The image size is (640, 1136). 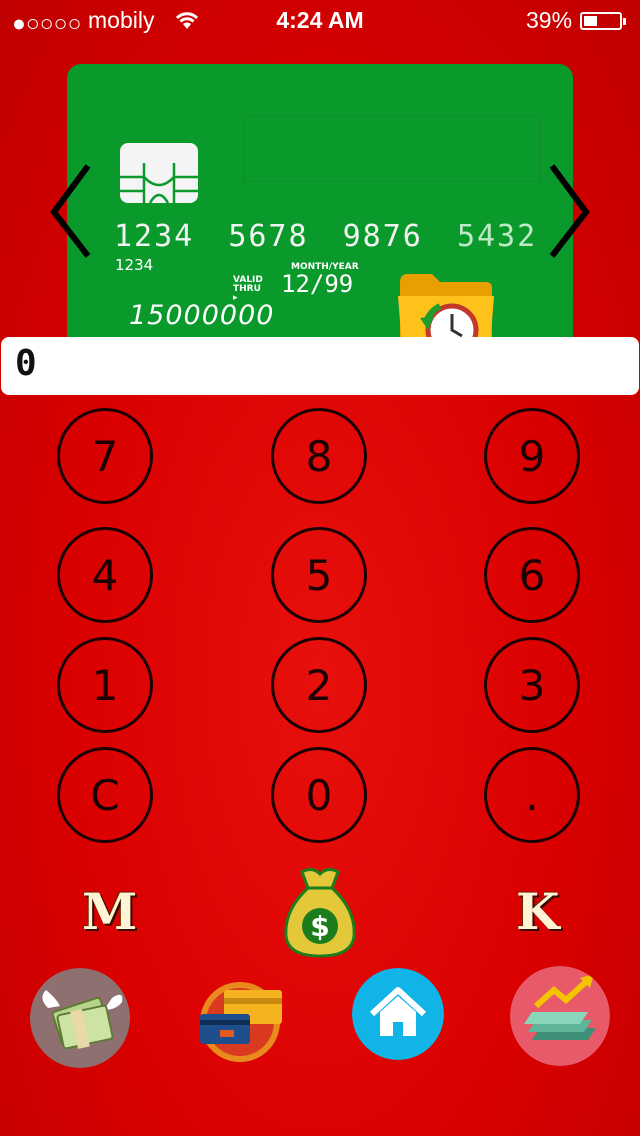 What do you see at coordinates (532, 685) in the screenshot?
I see `key-3: 3` at bounding box center [532, 685].